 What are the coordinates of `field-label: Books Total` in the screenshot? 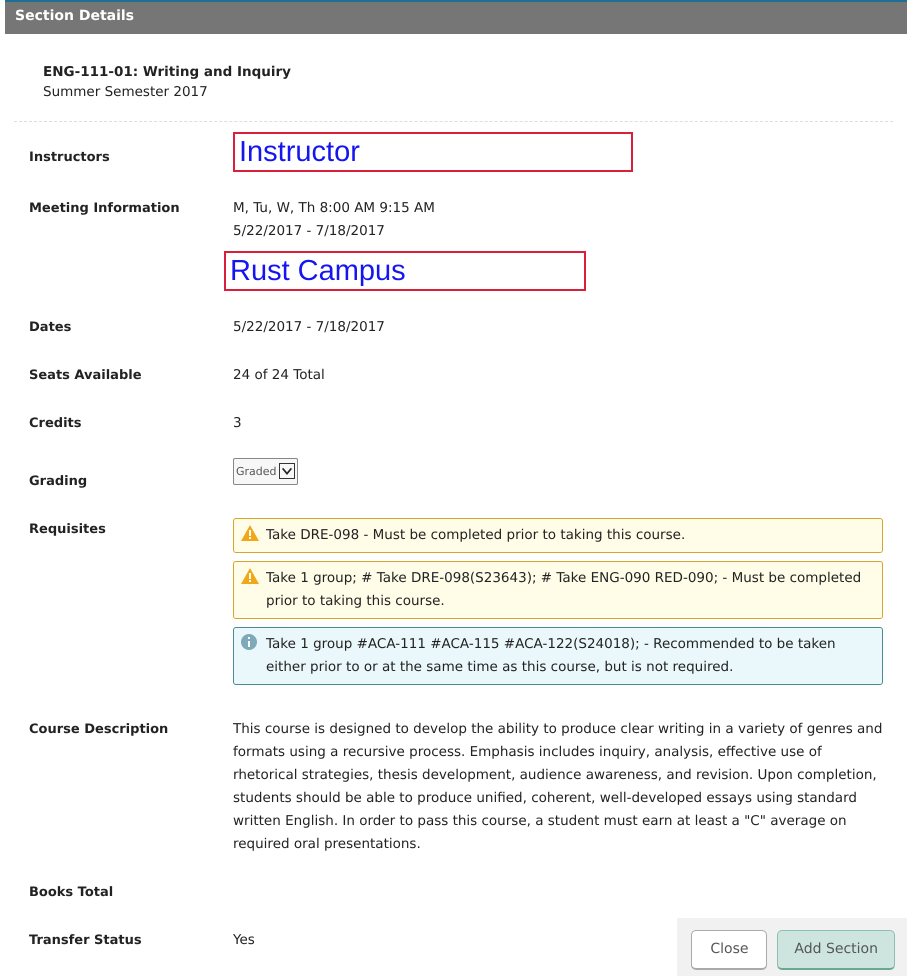 It's located at (71, 893).